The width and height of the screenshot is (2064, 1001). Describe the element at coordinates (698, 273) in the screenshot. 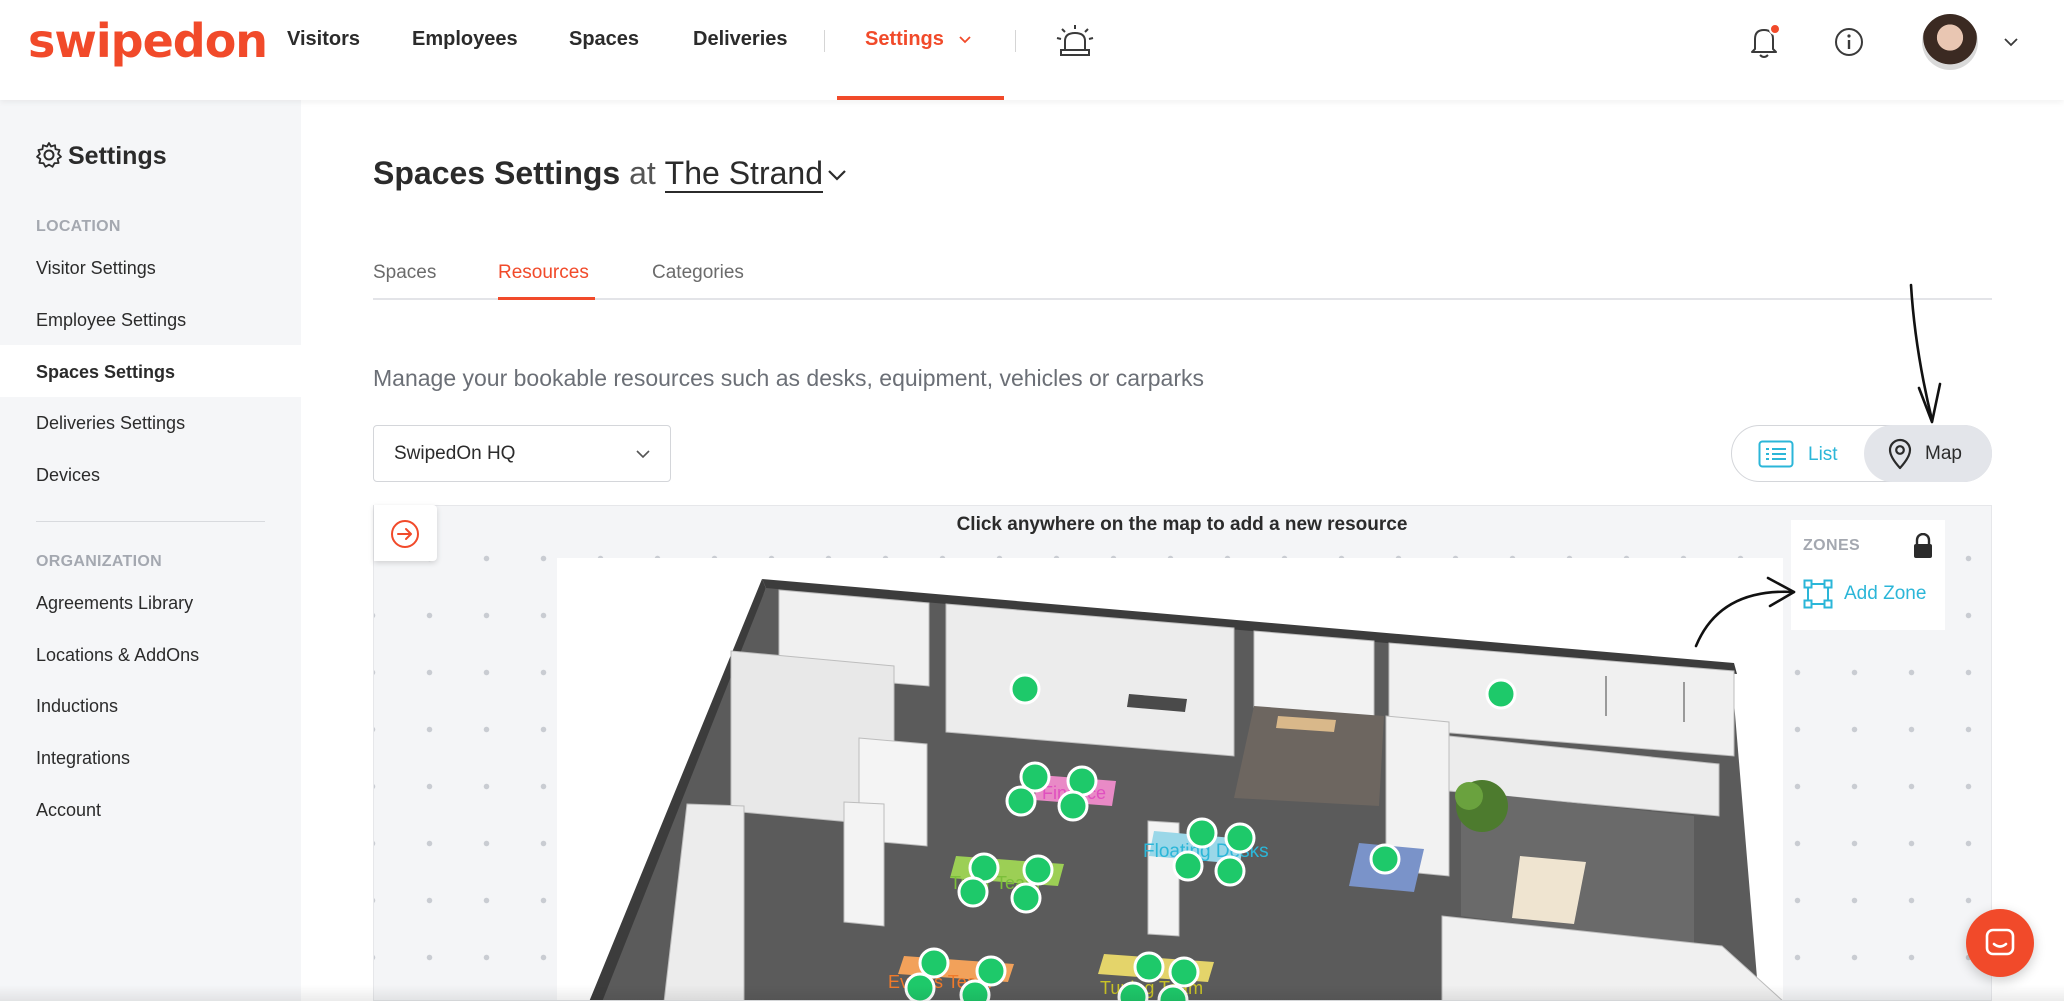

I see `tab-categories: Categories` at that location.